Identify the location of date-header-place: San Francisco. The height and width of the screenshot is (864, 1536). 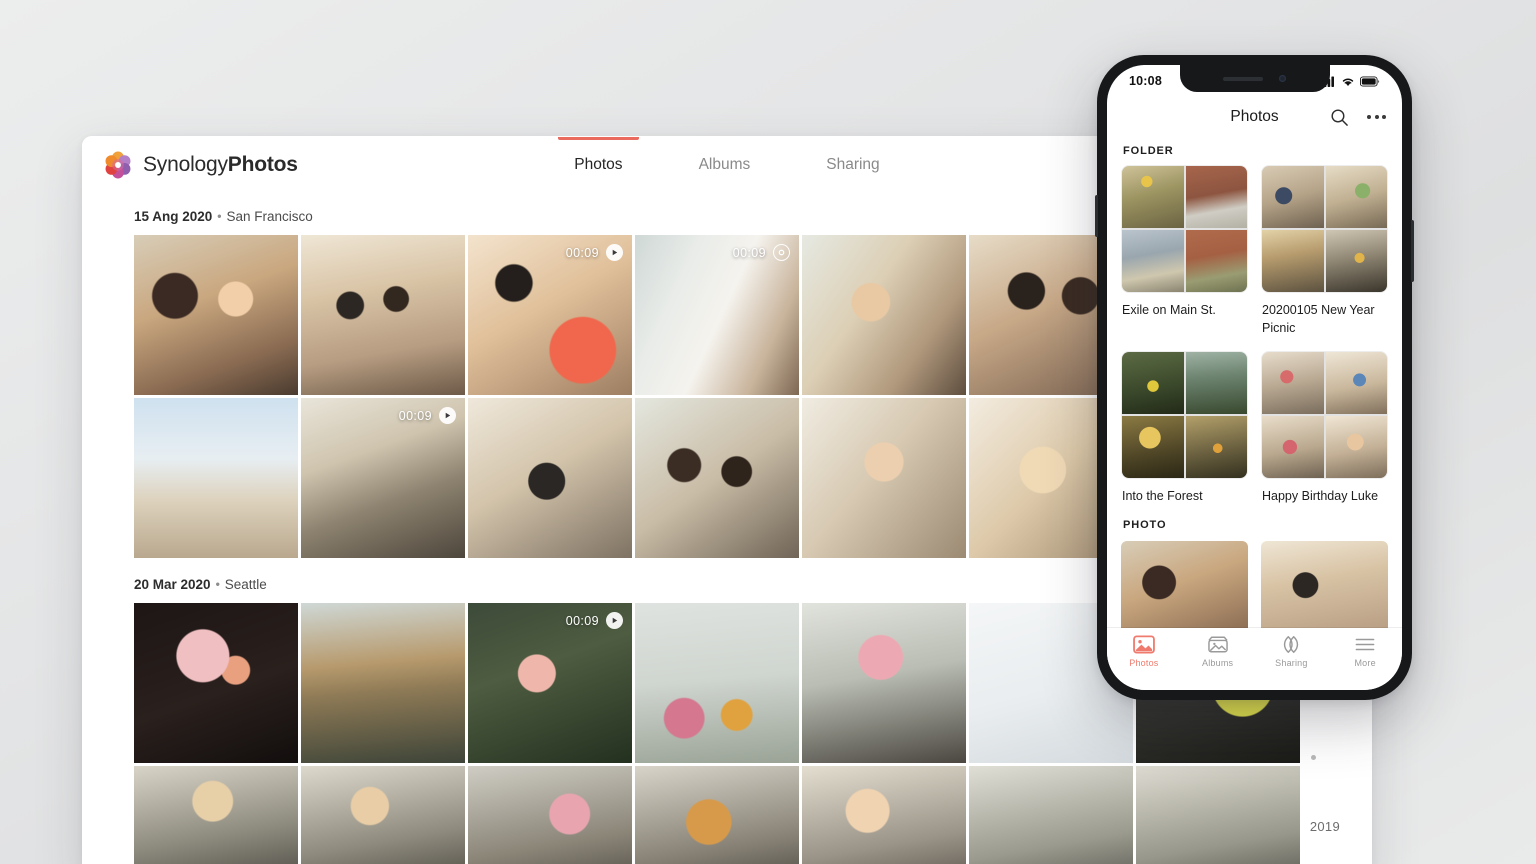
(269, 216).